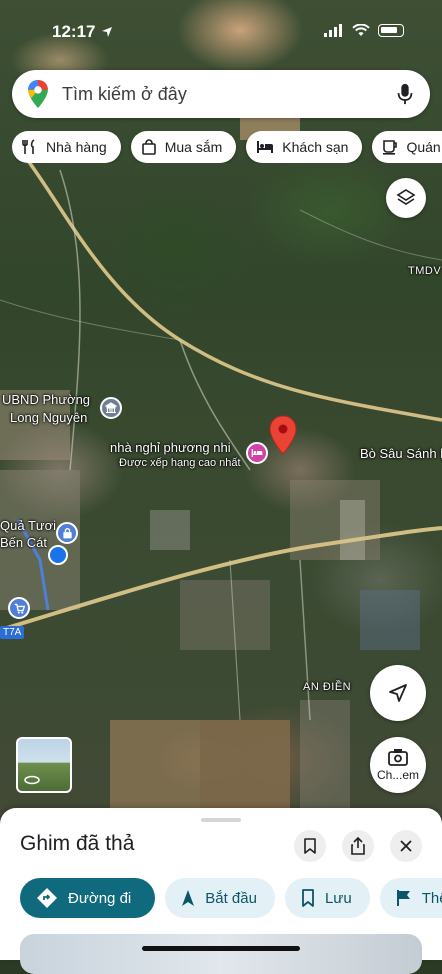  I want to click on current-location-dot, so click(58, 555).